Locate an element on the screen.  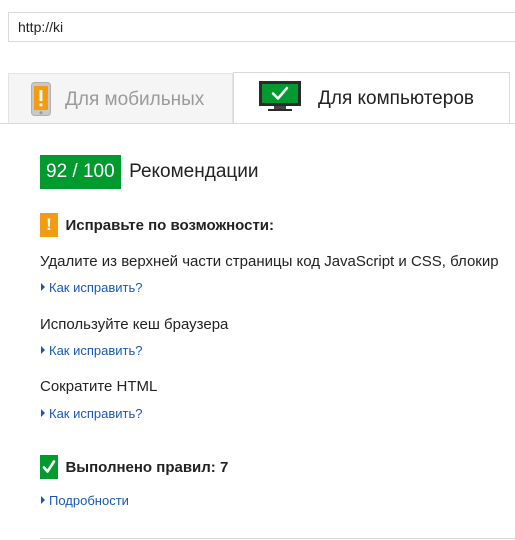
details-link-label: Подробности is located at coordinates (89, 500).